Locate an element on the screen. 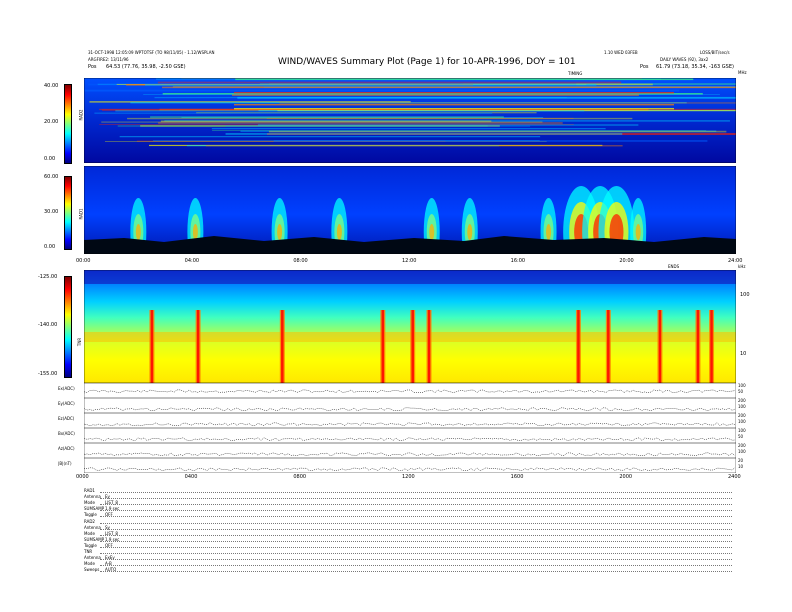 The width and height of the screenshot is (792, 612). header-info-right1: 1.10 WED 03FEB is located at coordinates (621, 52).